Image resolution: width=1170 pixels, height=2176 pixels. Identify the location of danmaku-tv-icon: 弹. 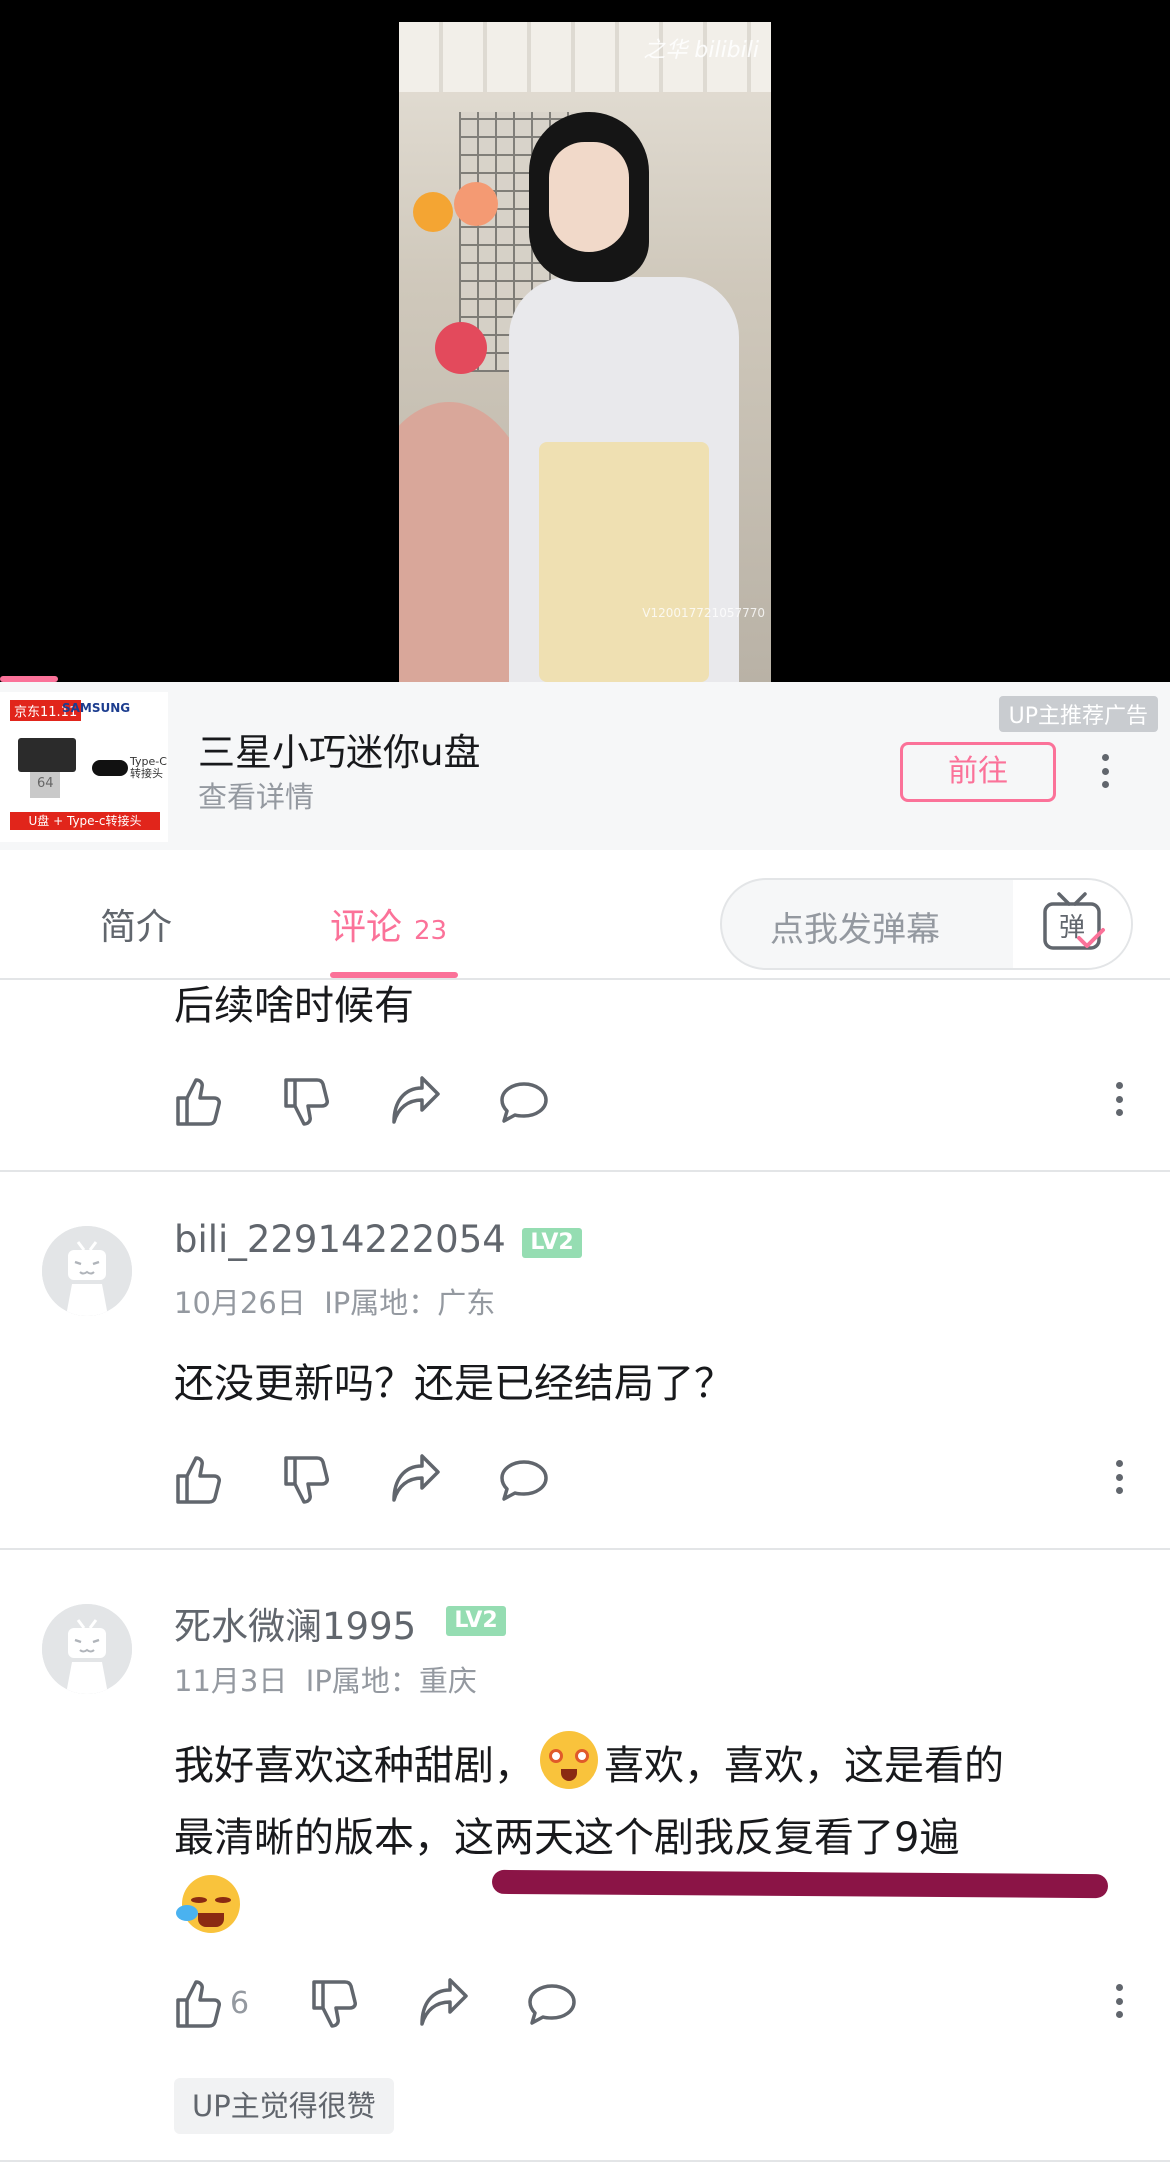
(1074, 921).